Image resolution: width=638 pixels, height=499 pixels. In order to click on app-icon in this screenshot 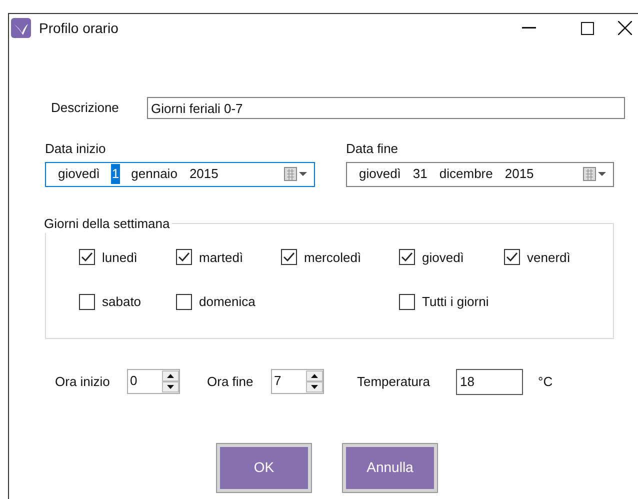, I will do `click(21, 28)`.